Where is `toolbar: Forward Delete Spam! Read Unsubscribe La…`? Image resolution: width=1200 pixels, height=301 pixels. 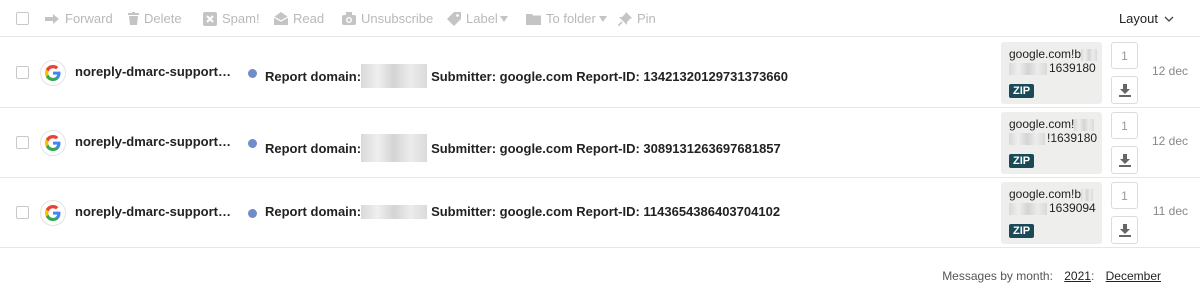
toolbar: Forward Delete Spam! Read Unsubscribe La… is located at coordinates (600, 18).